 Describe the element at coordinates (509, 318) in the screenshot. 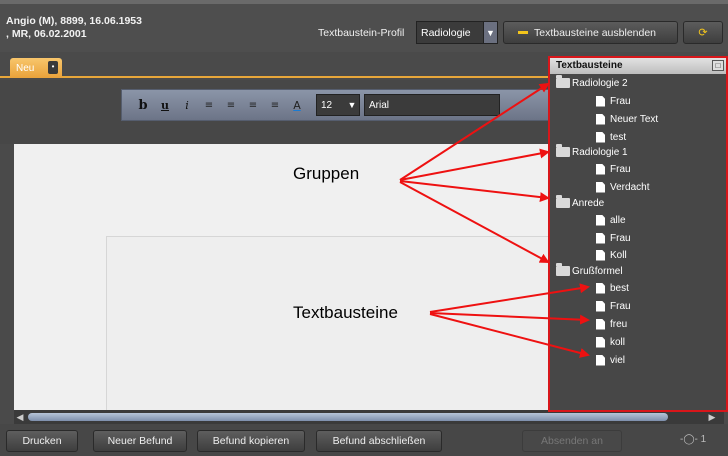

I see `arrow-to-freu` at that location.